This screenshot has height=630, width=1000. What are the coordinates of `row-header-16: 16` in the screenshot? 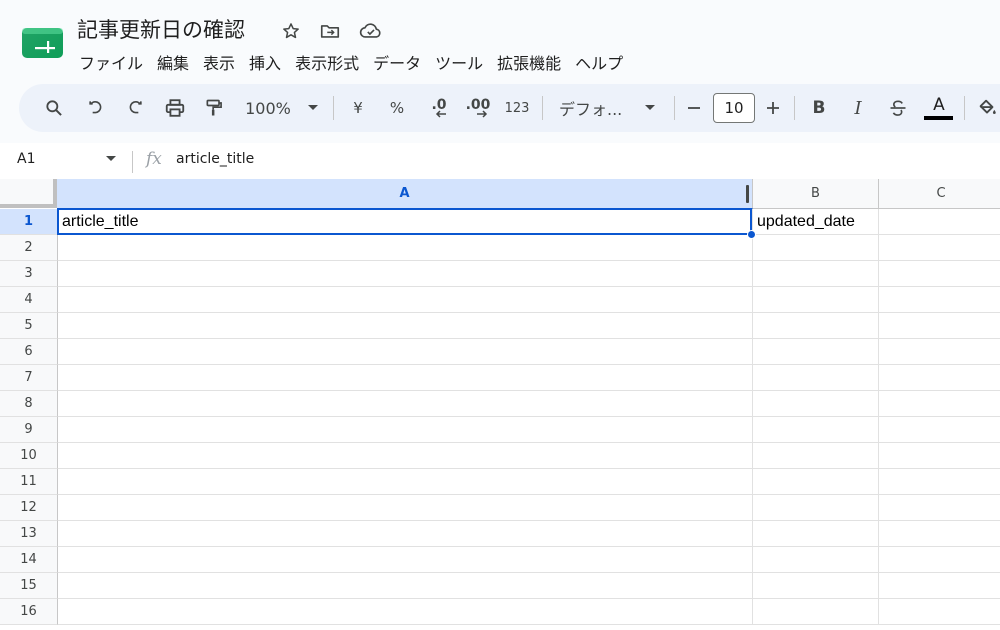 It's located at (29, 612).